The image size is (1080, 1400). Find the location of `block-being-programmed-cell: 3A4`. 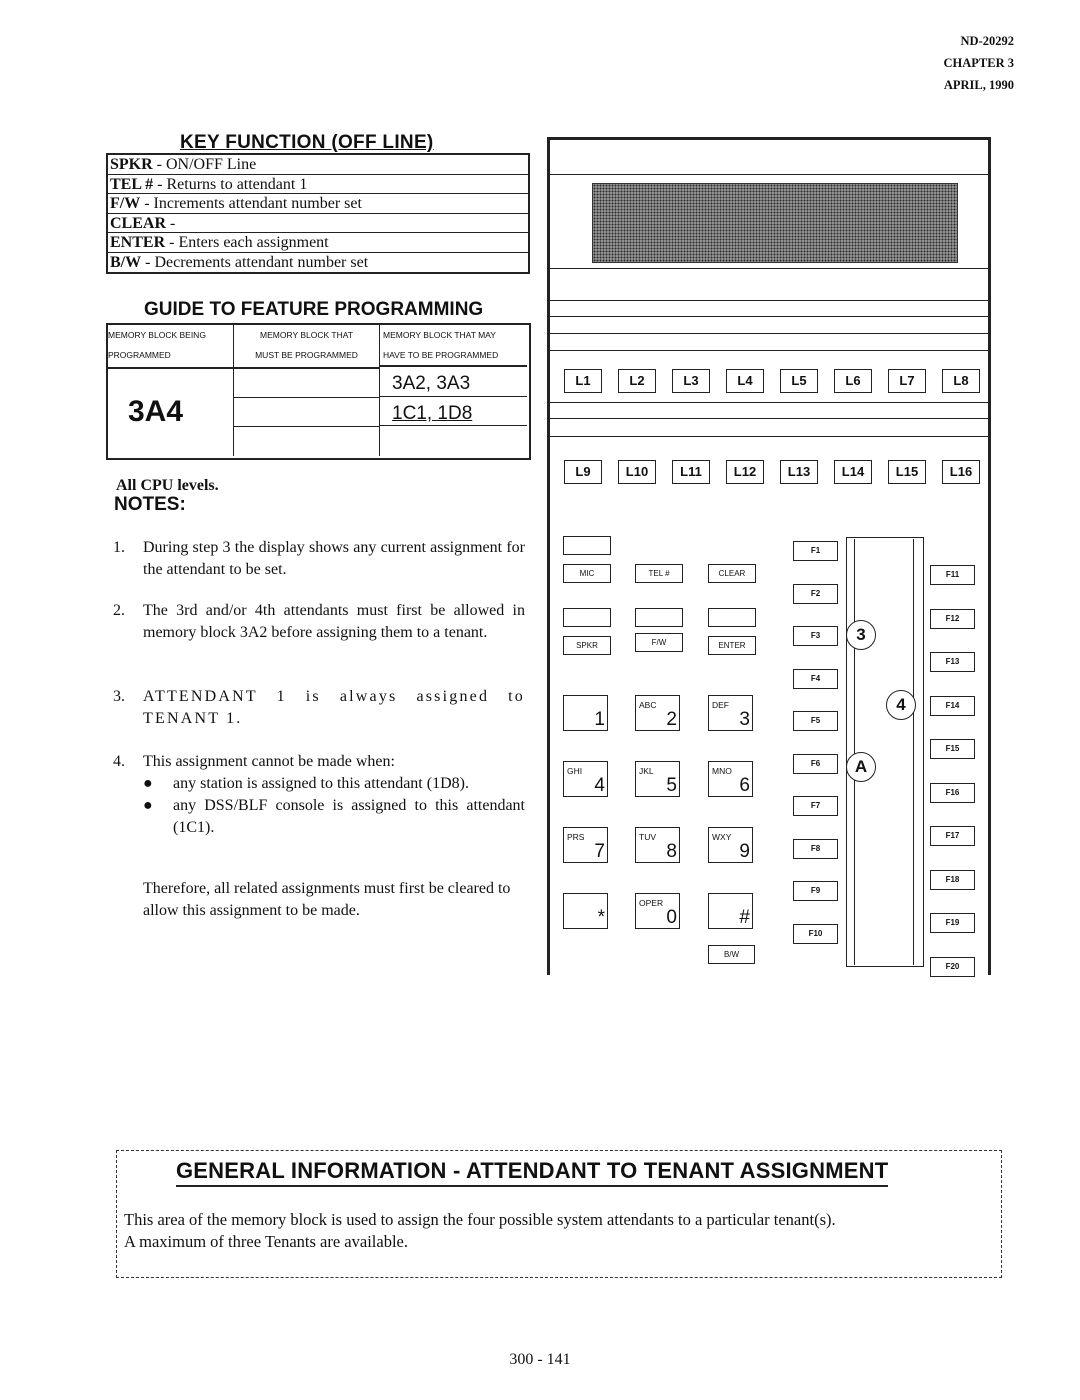

block-being-programmed-cell: 3A4 is located at coordinates (171, 412).